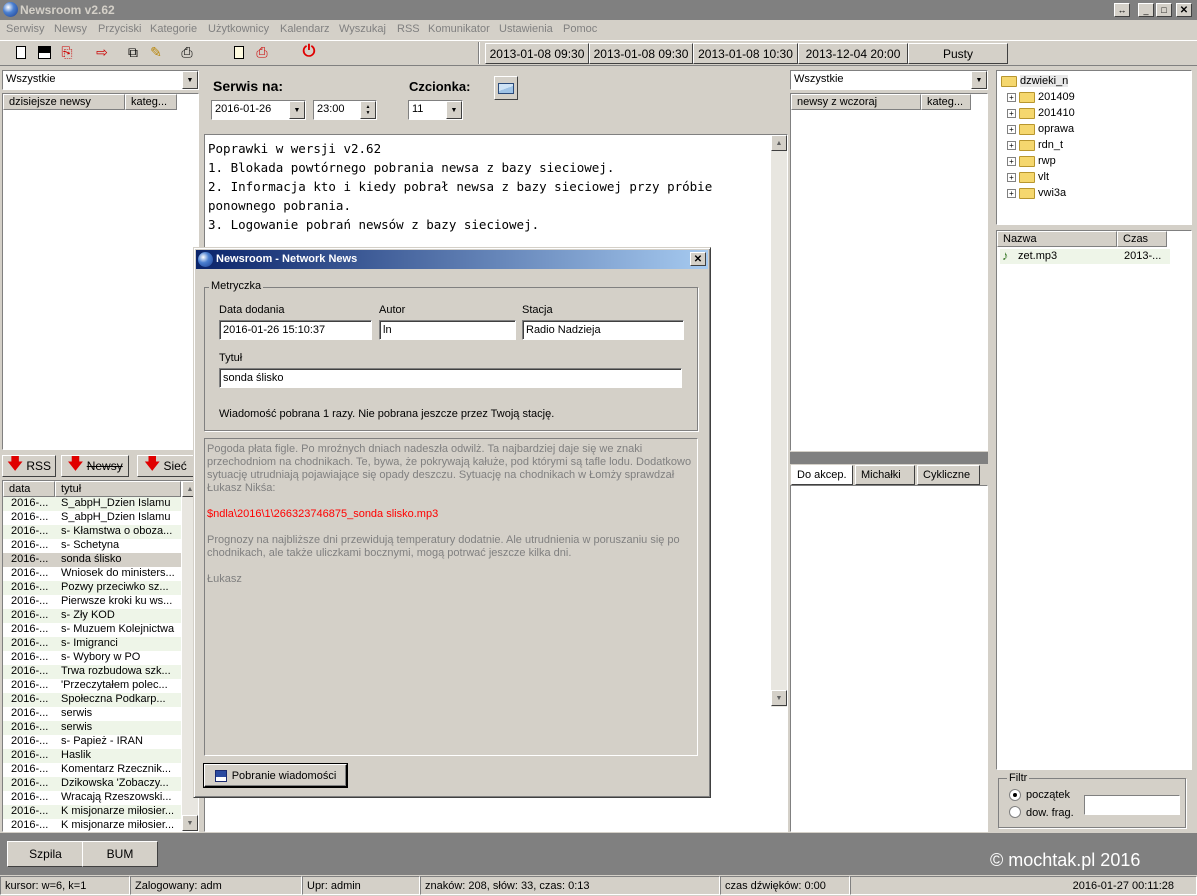 Image resolution: width=1197 pixels, height=896 pixels. I want to click on print-preview-icon: ⎙, so click(262, 52).